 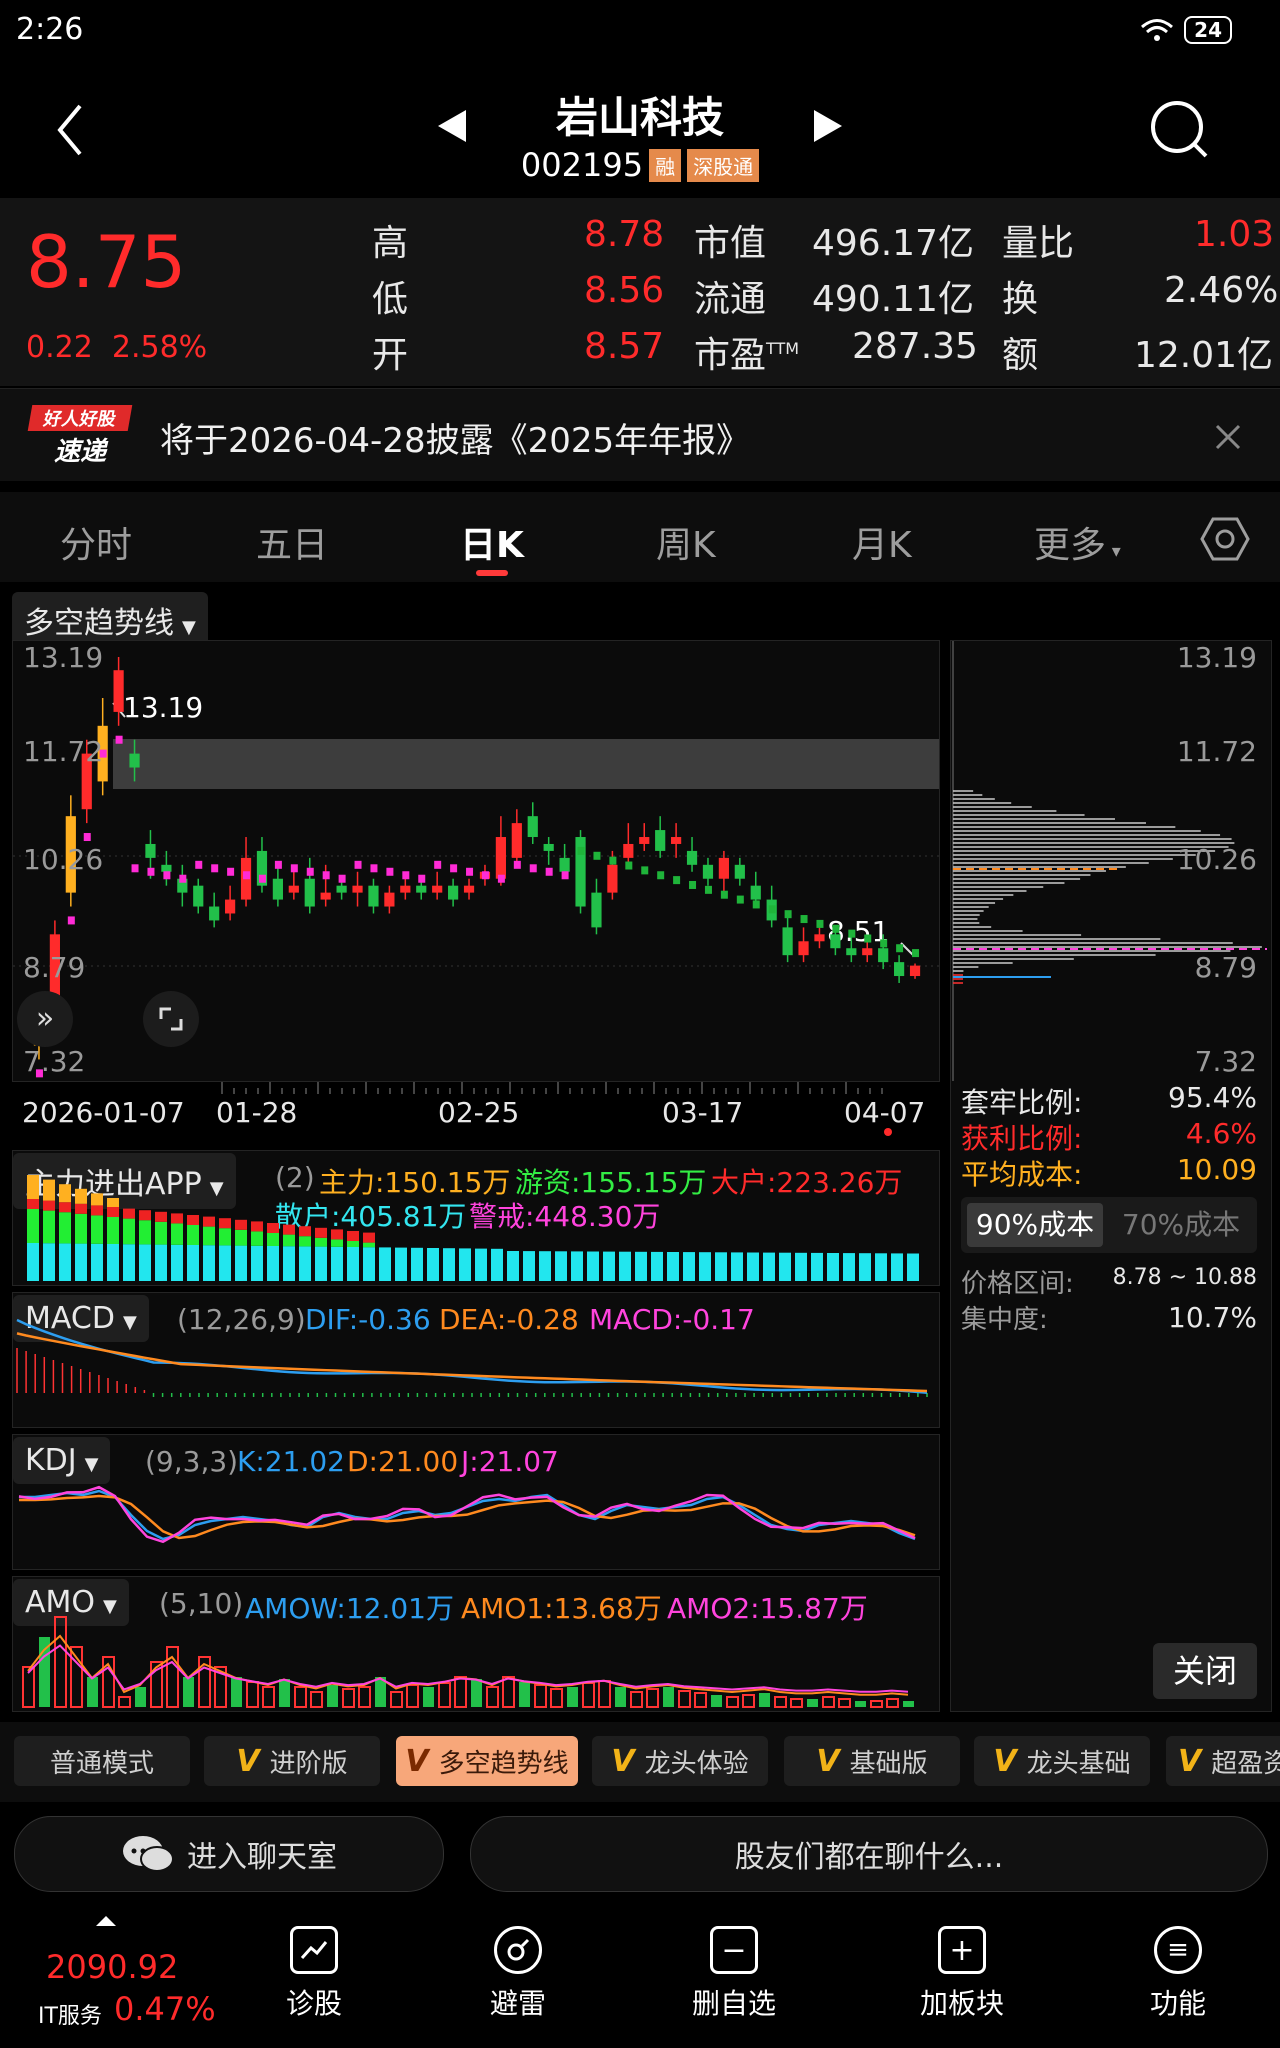 What do you see at coordinates (1225, 1061) in the screenshot?
I see `chip-y-5: 7.32` at bounding box center [1225, 1061].